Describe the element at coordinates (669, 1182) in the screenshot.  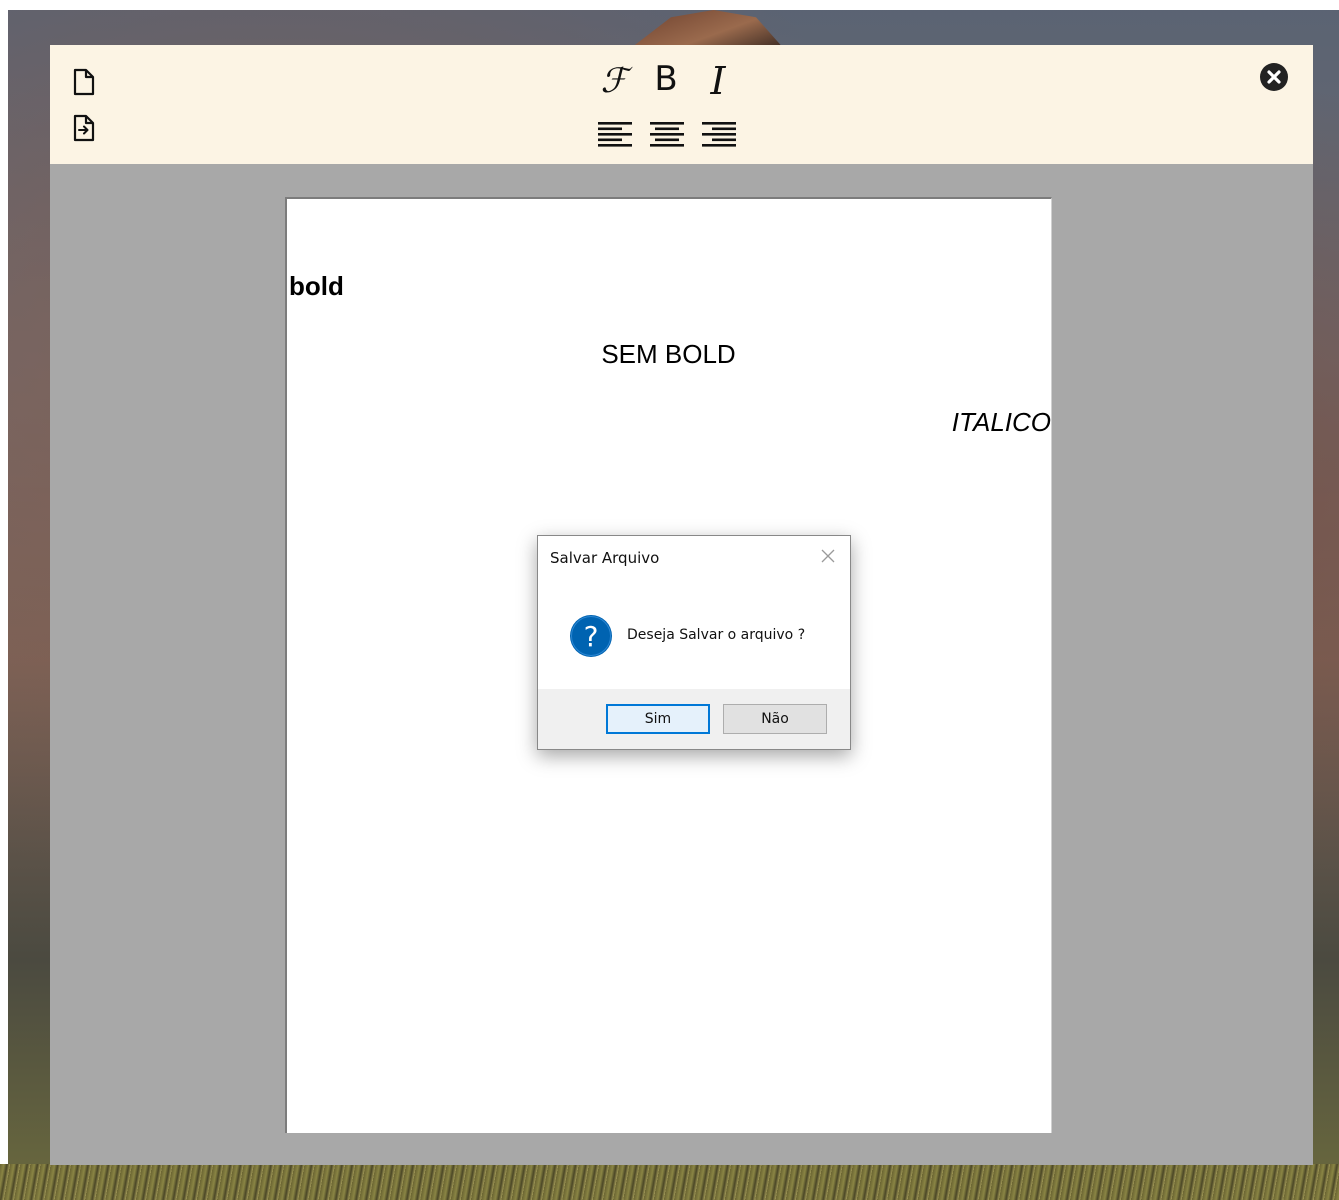
I see `wallpaper-grass` at that location.